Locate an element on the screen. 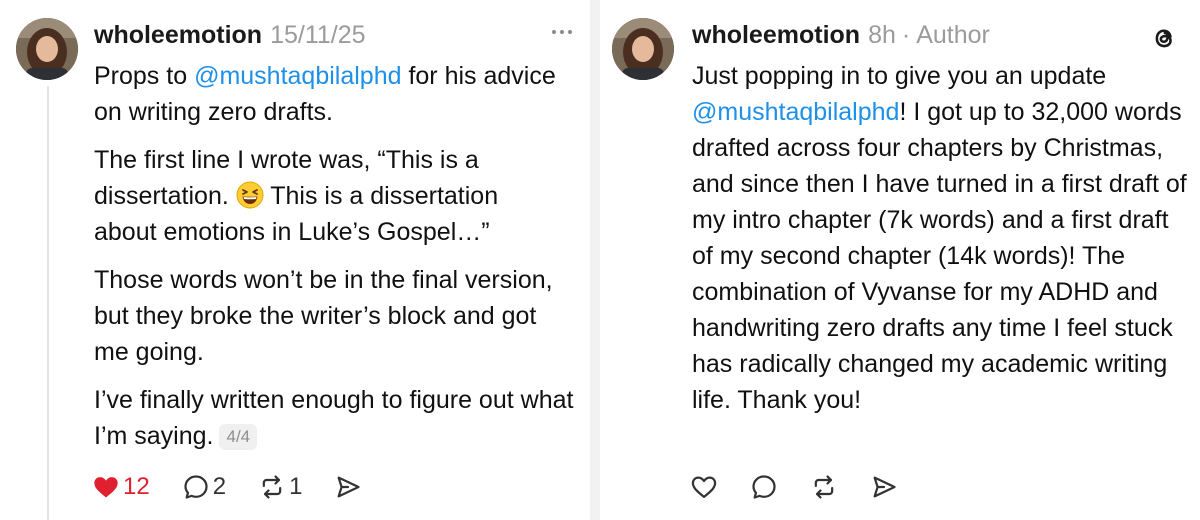  repost-button: 1 is located at coordinates (280, 487).